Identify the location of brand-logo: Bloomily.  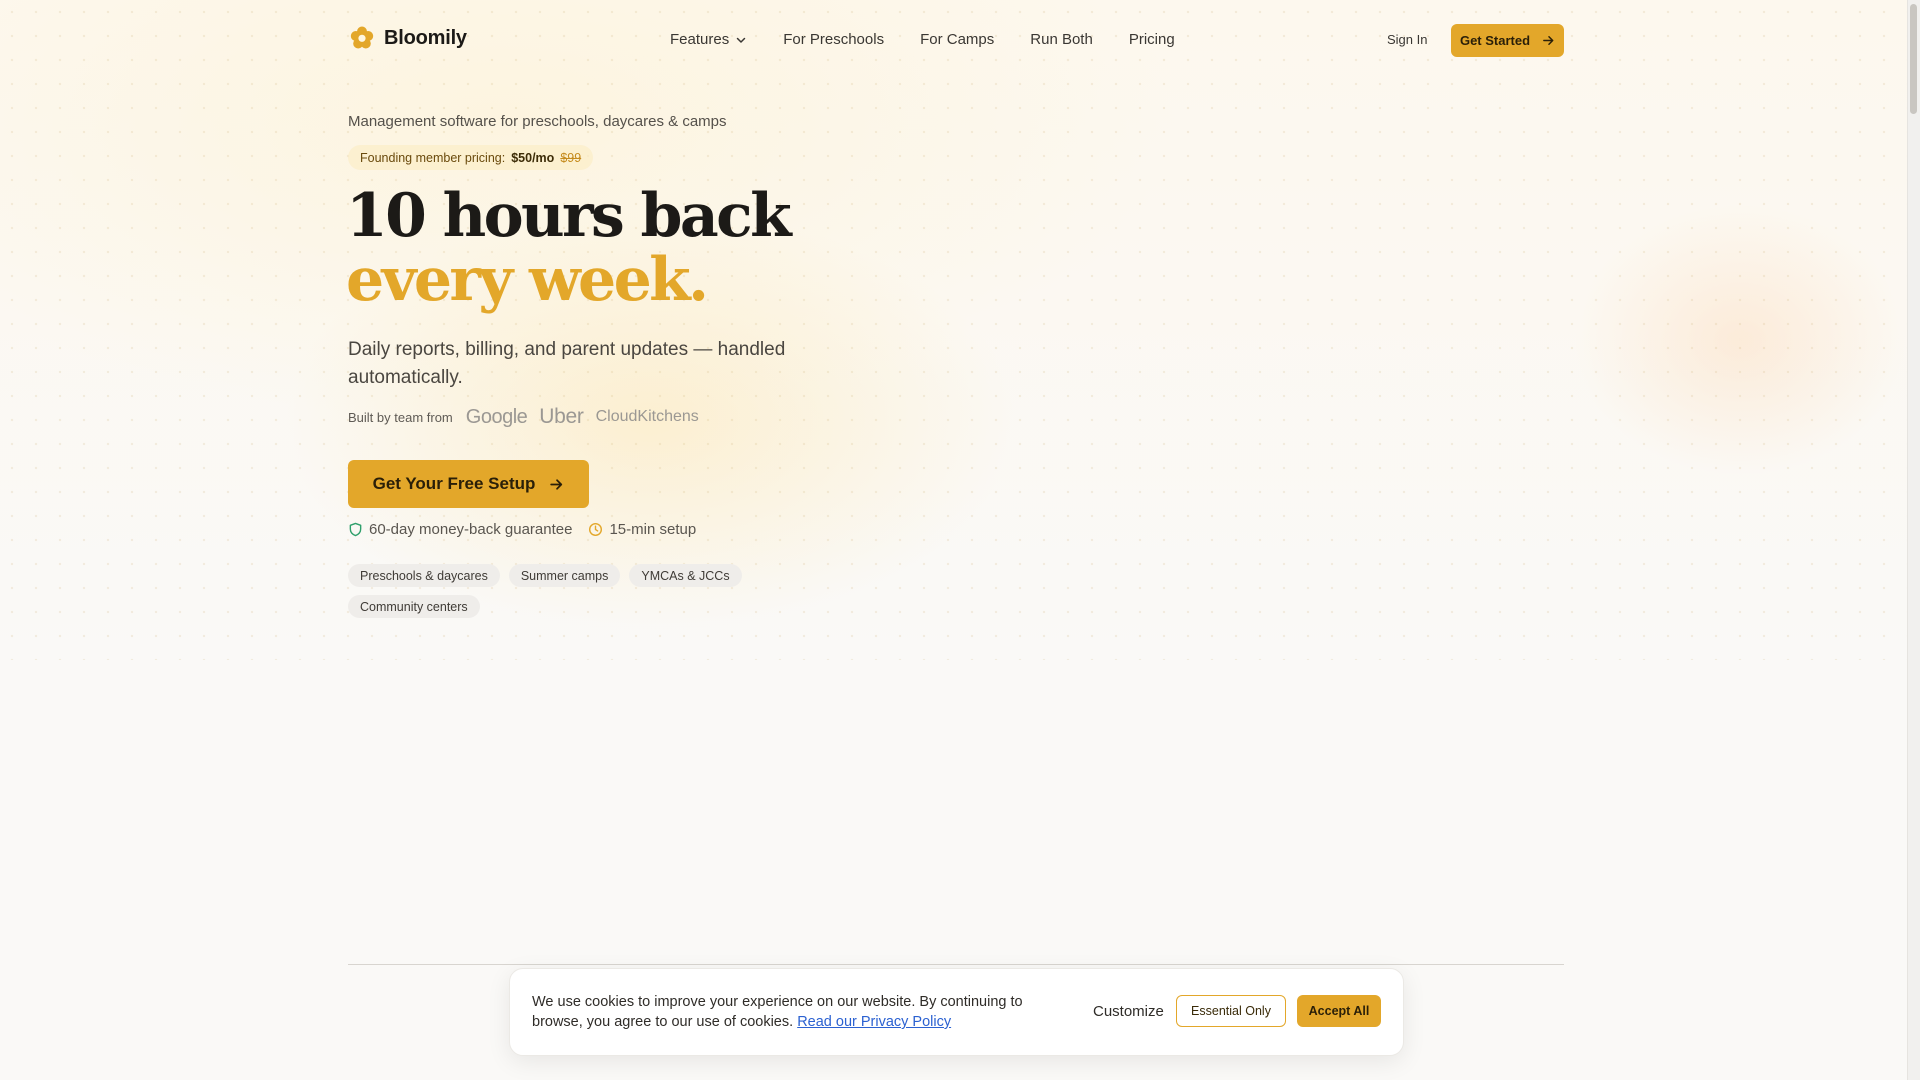
(408, 38).